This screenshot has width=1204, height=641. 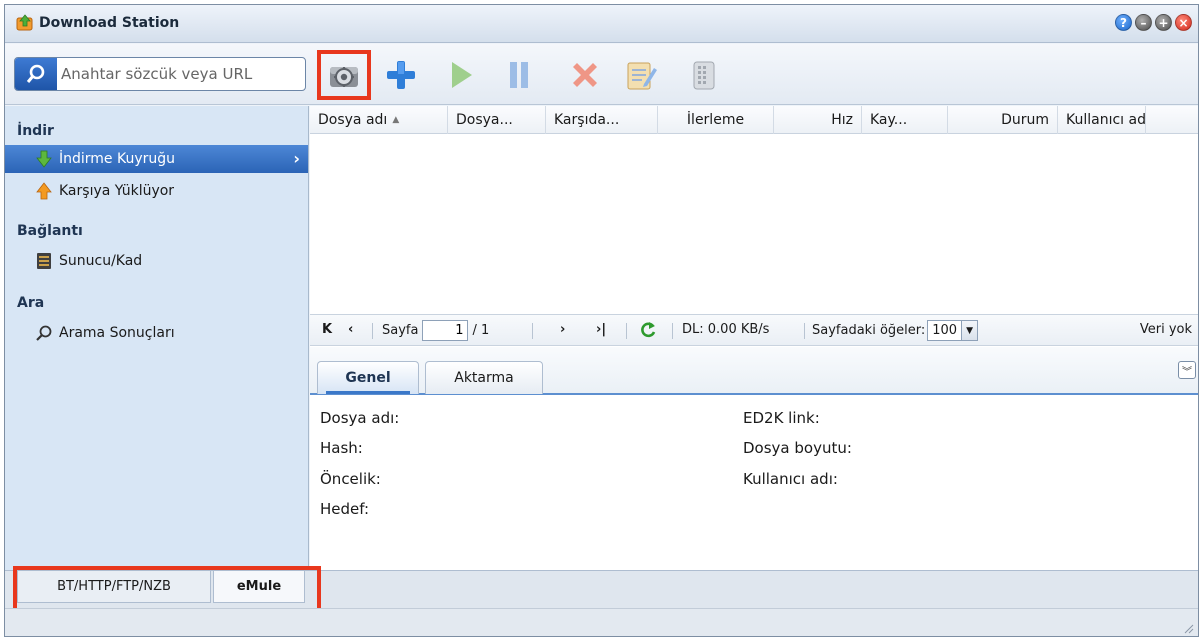 I want to click on chevron-right-icon: ›, so click(x=296, y=158).